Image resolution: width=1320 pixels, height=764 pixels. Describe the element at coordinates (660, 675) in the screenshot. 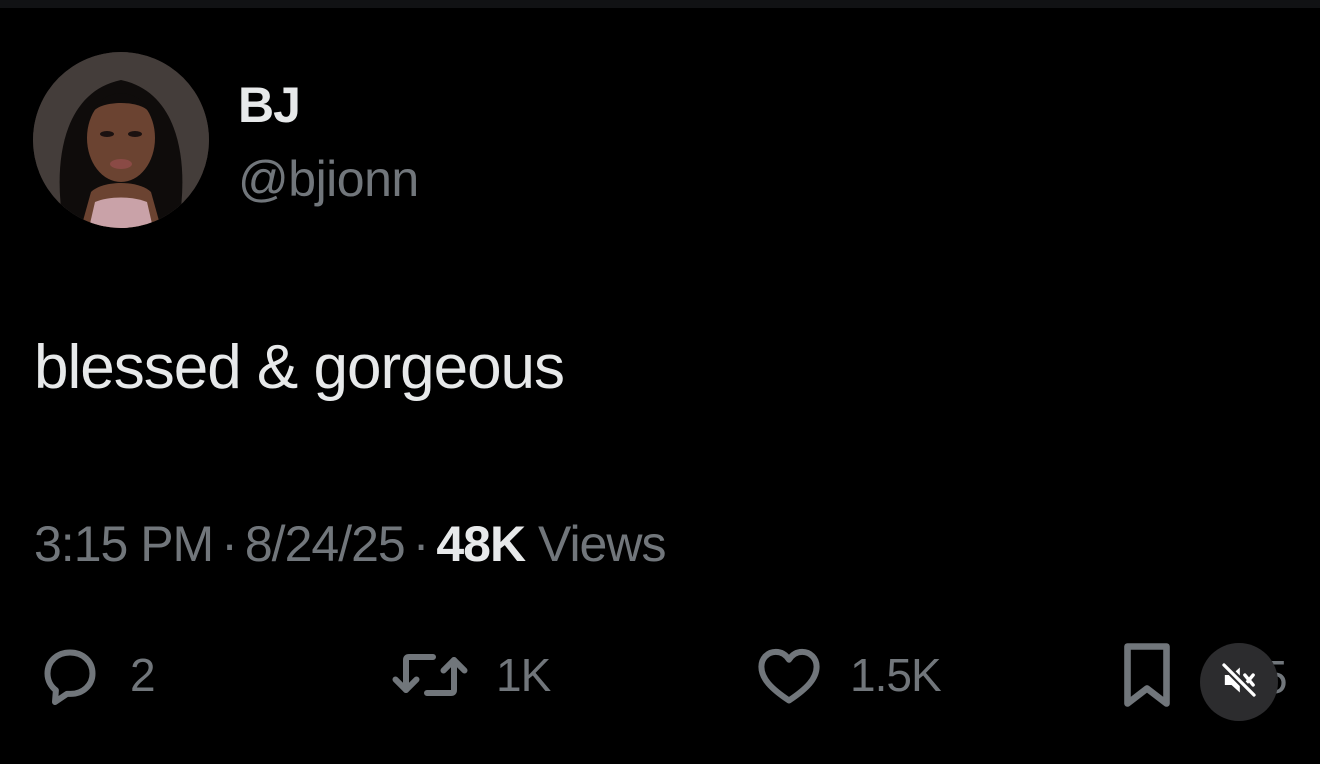

I see `action-bar: 2 1K 1.5K` at that location.